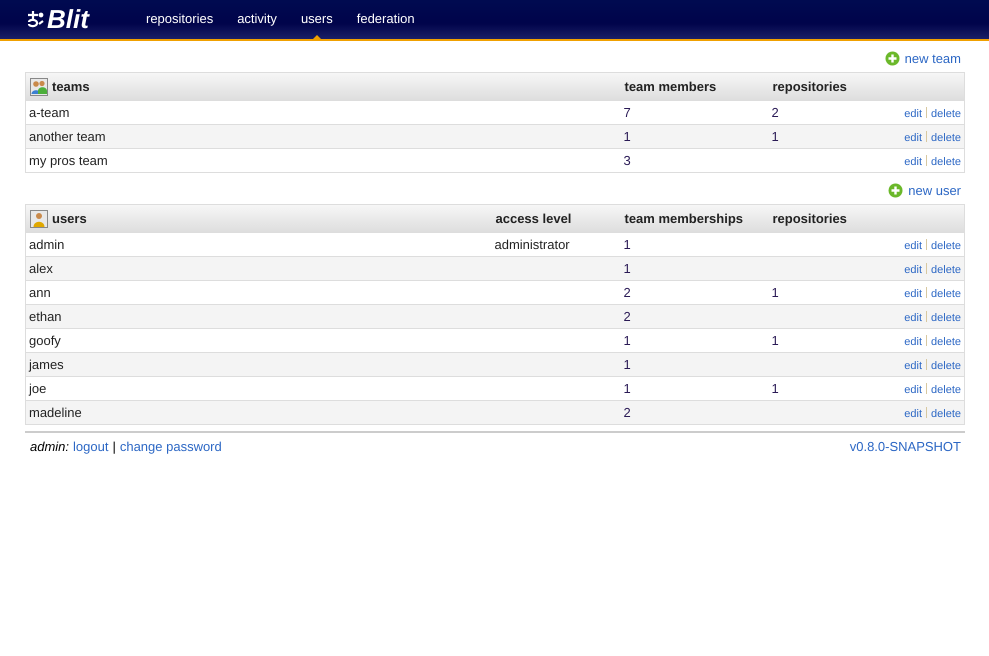 The height and width of the screenshot is (656, 989). I want to click on nav-tab: federation, so click(385, 19).